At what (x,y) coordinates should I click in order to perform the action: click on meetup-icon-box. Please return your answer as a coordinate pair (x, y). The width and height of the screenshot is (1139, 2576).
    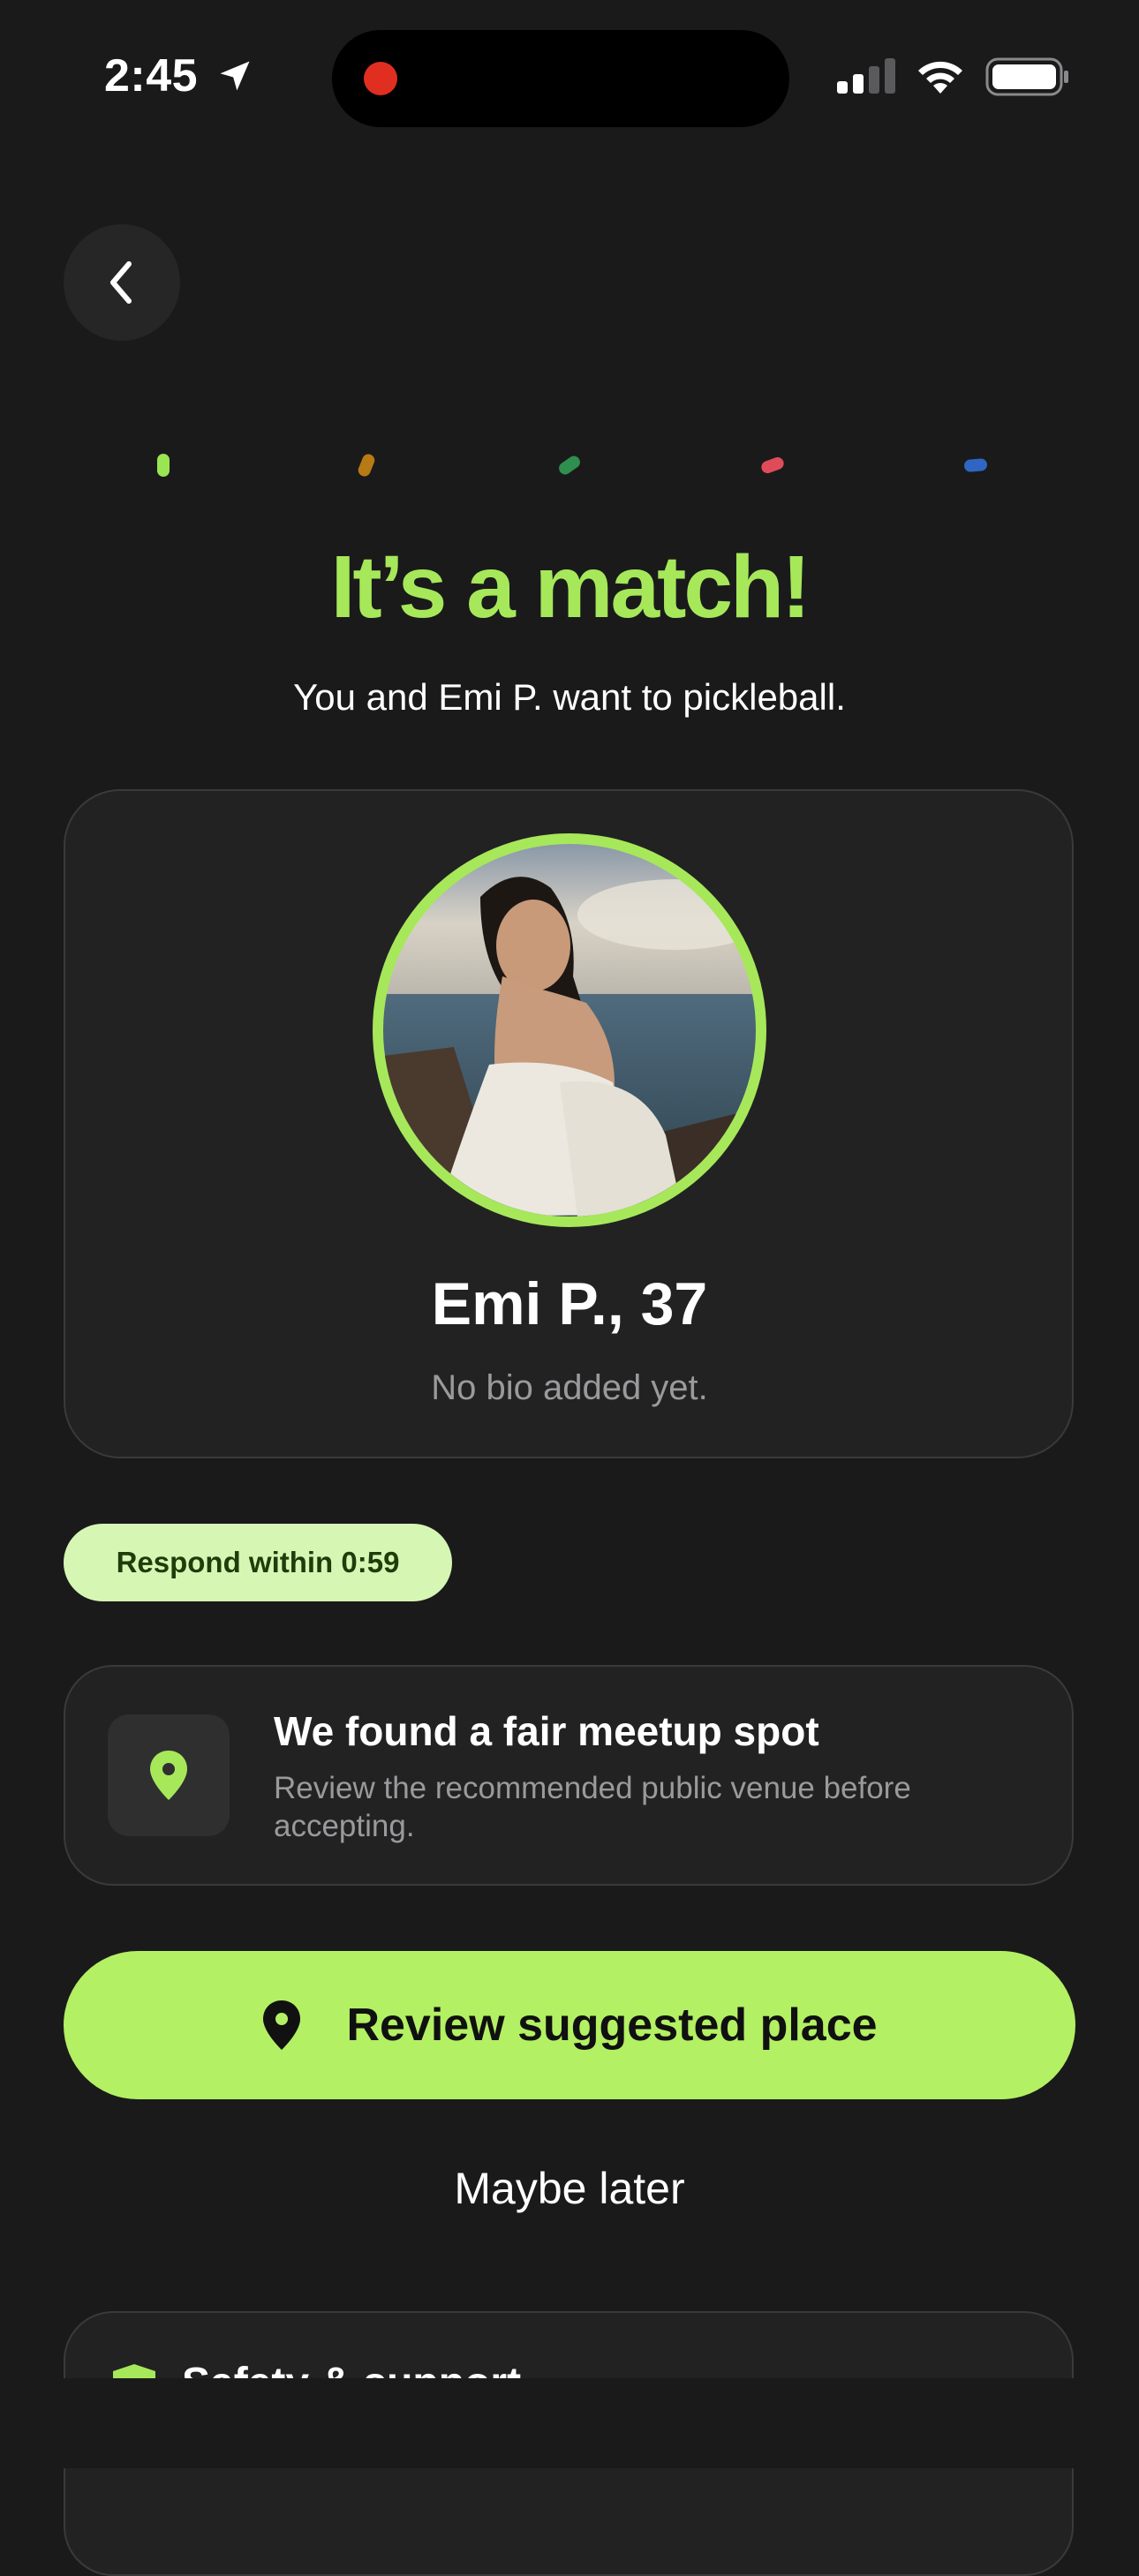
    Looking at the image, I should click on (169, 1775).